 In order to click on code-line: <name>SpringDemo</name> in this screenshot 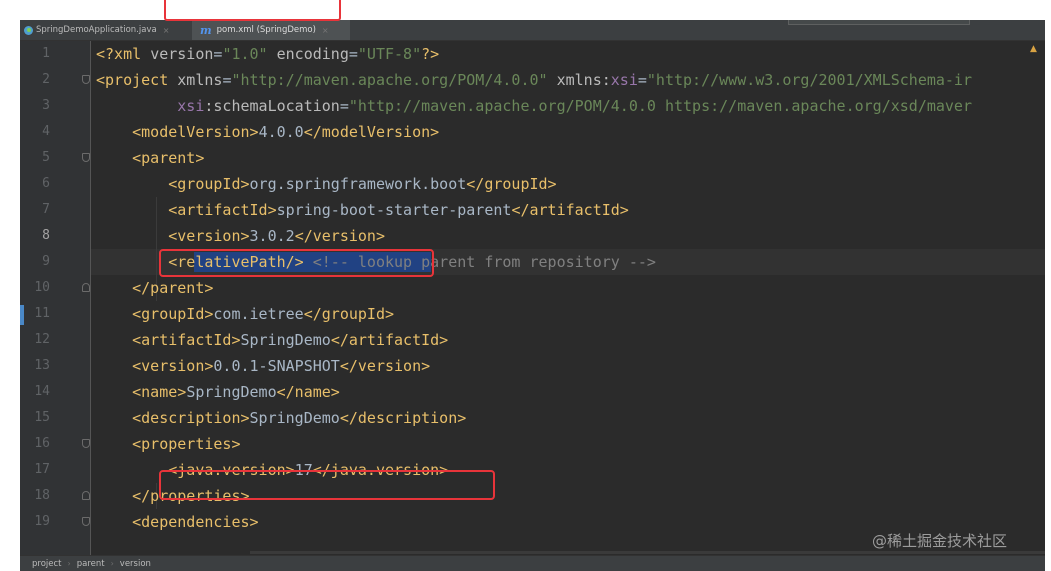, I will do `click(218, 392)`.